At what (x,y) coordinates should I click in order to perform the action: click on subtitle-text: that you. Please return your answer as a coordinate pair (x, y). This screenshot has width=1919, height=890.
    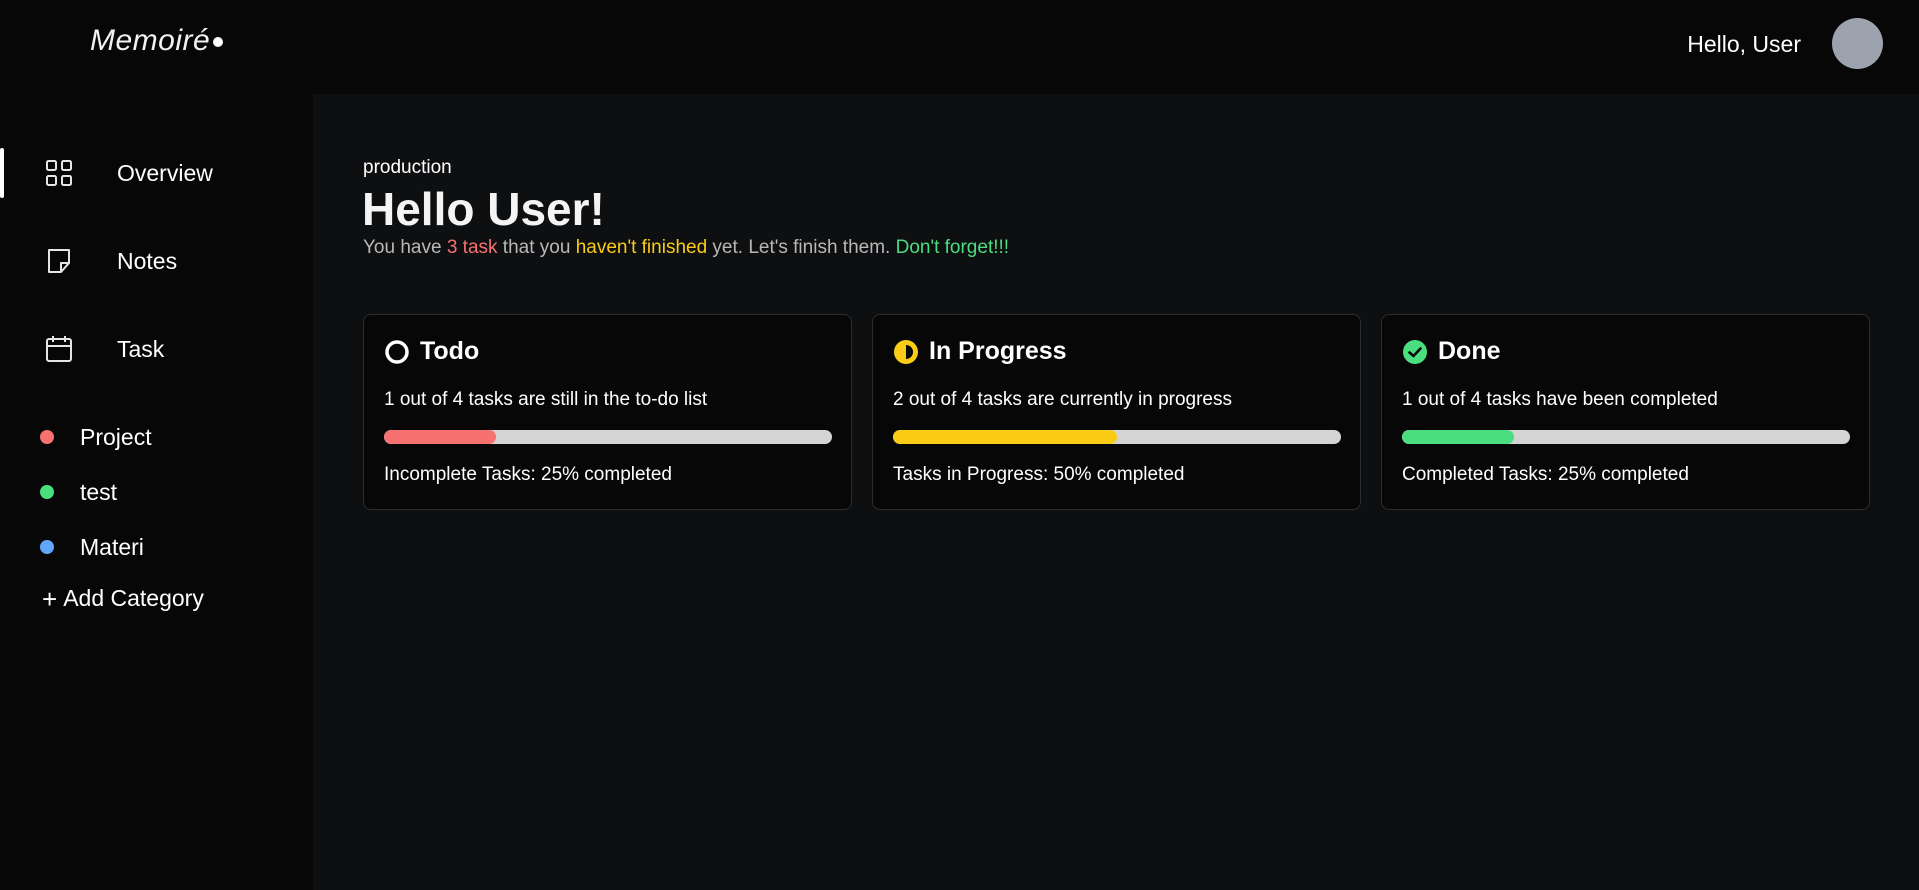
    Looking at the image, I should click on (536, 247).